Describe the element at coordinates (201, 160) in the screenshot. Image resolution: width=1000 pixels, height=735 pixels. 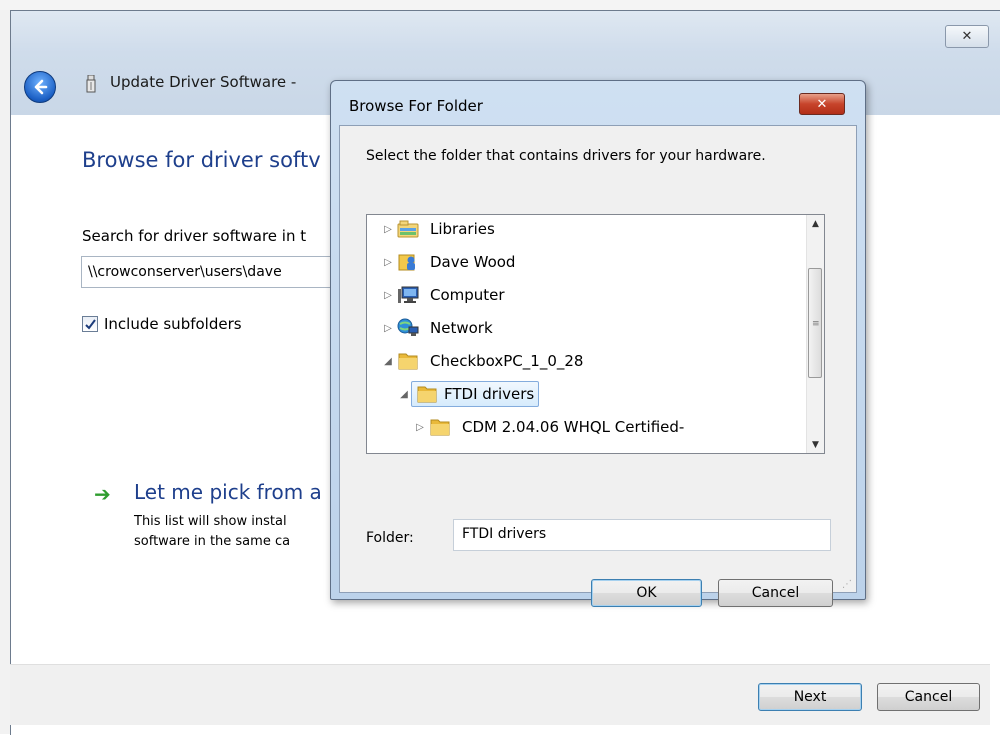
I see `page-heading: Browse for driver softv` at that location.